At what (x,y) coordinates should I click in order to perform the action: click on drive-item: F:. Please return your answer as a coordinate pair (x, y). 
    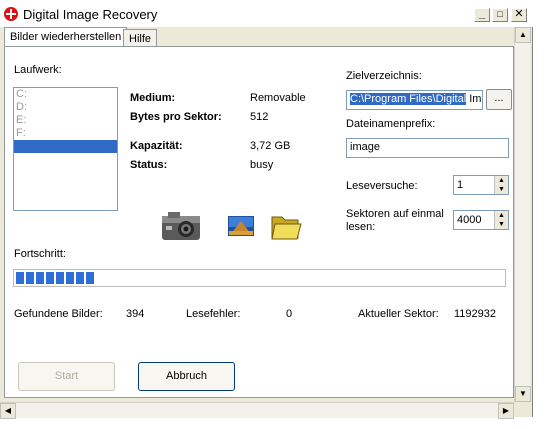
    Looking at the image, I should click on (65, 133).